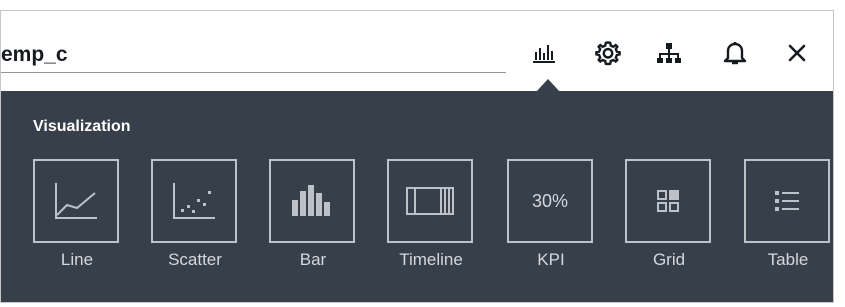  I want to click on visualization-type-grid: Grid, so click(669, 215).